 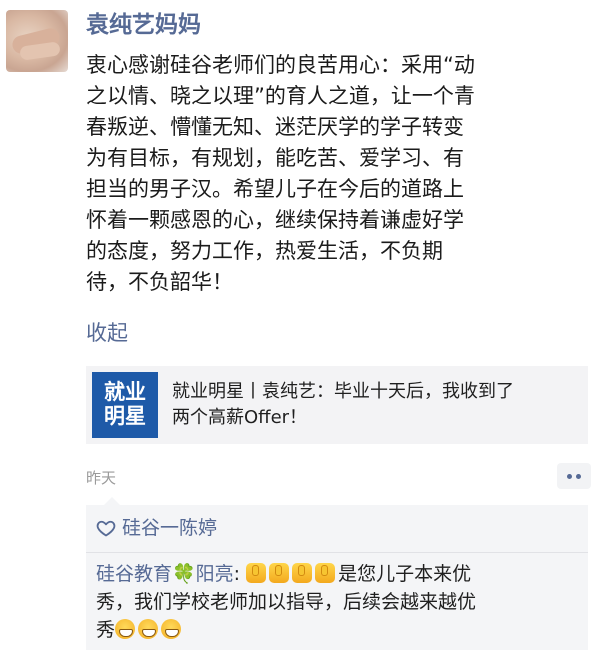 I want to click on post-text-line: 的态度，努力工作，热爱生活，不负期, so click(x=264, y=251).